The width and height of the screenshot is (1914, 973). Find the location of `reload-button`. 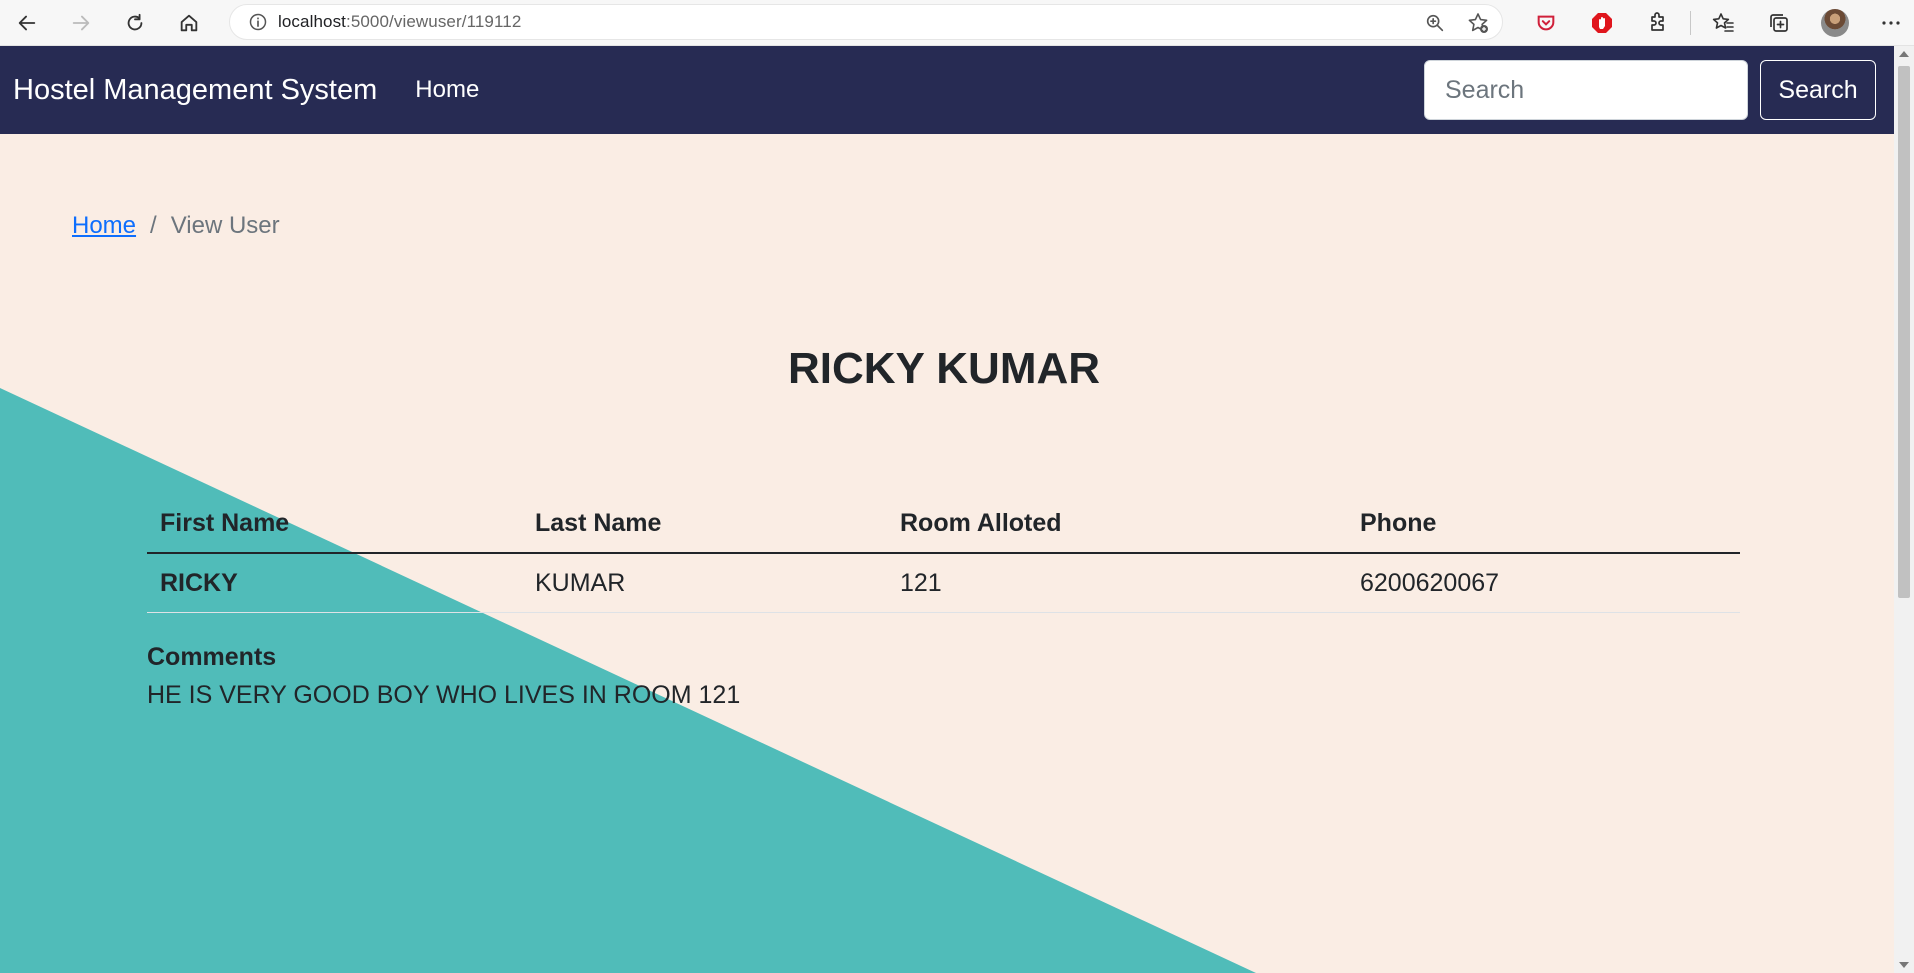

reload-button is located at coordinates (135, 23).